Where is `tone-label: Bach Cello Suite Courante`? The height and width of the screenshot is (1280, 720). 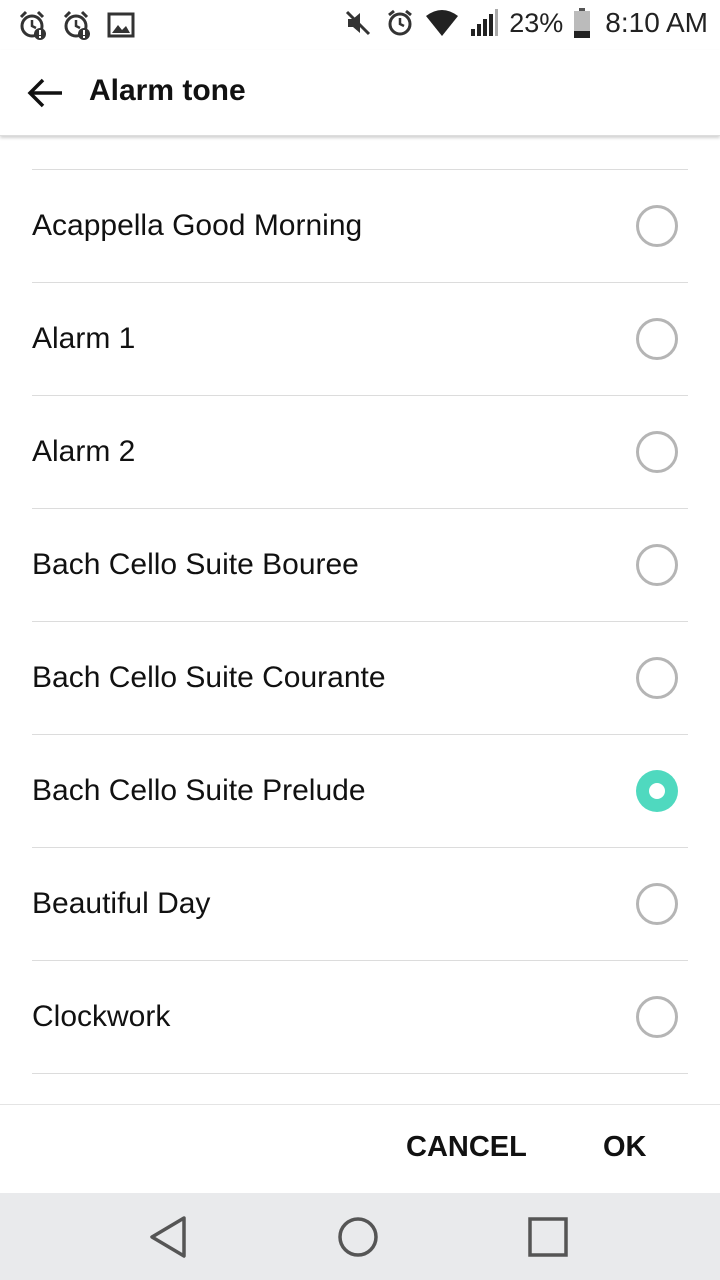 tone-label: Bach Cello Suite Courante is located at coordinates (209, 677).